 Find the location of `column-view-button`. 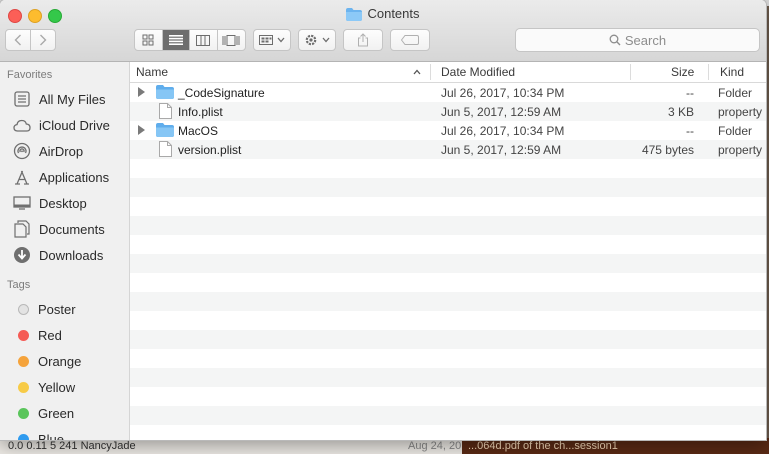

column-view-button is located at coordinates (204, 40).